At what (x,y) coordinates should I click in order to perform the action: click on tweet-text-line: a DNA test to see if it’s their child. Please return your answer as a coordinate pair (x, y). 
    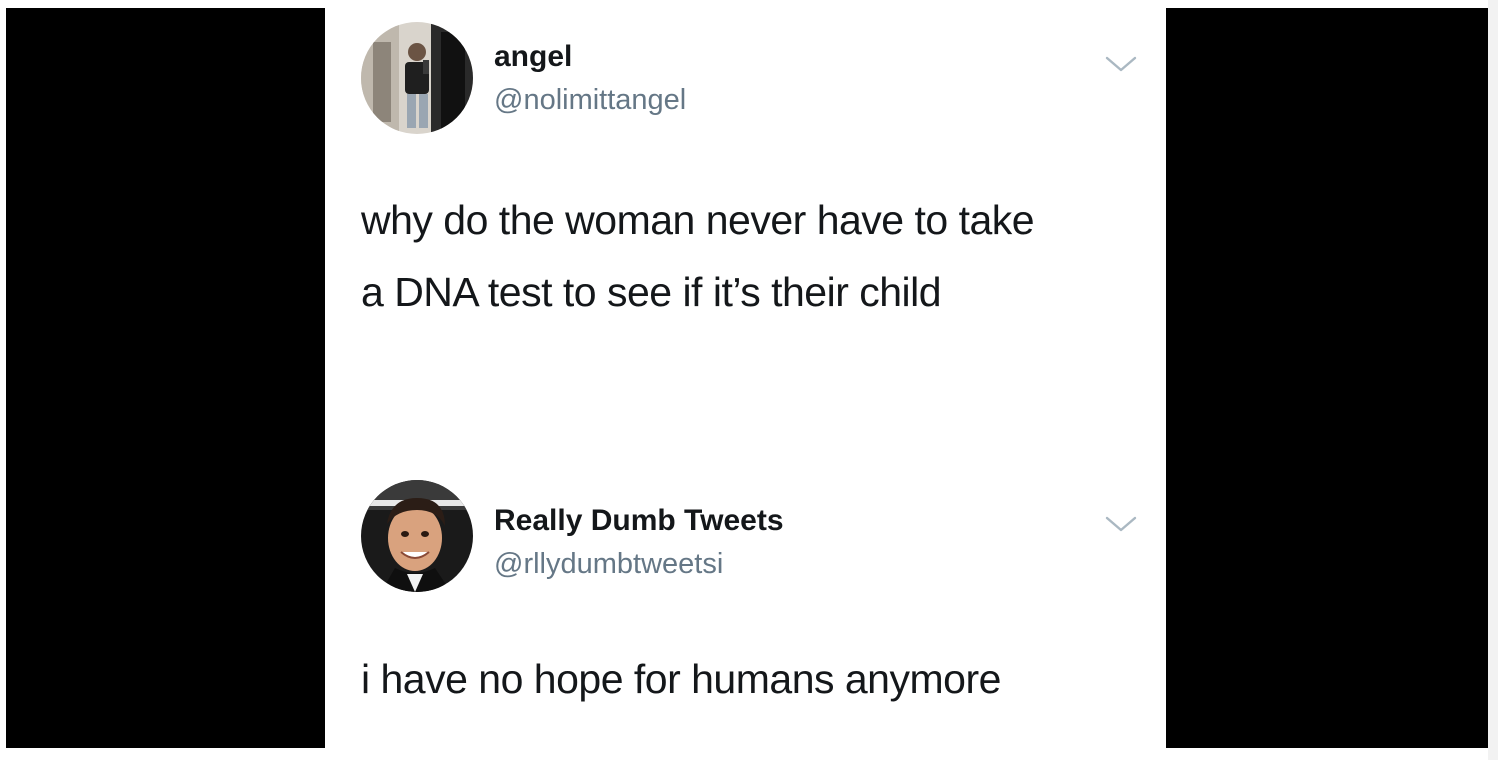
    Looking at the image, I should click on (651, 292).